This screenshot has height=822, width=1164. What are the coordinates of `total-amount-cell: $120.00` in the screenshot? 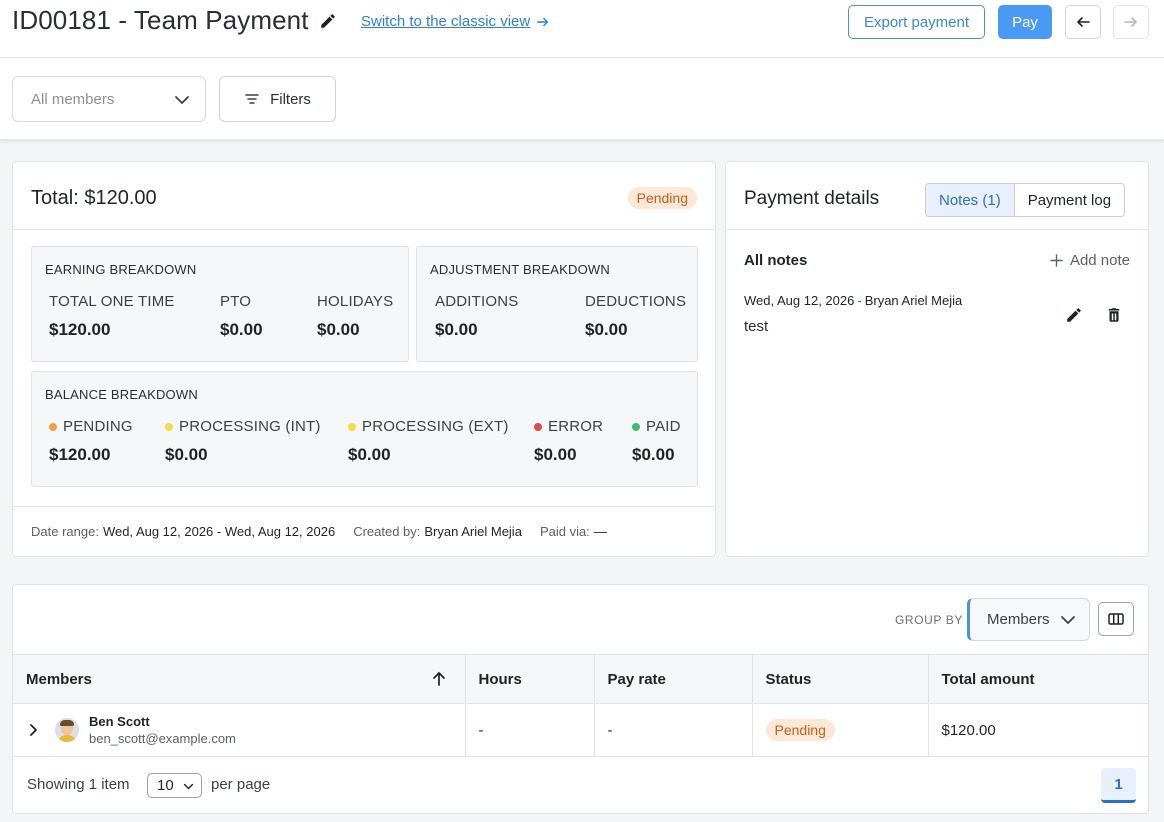 It's located at (1038, 730).